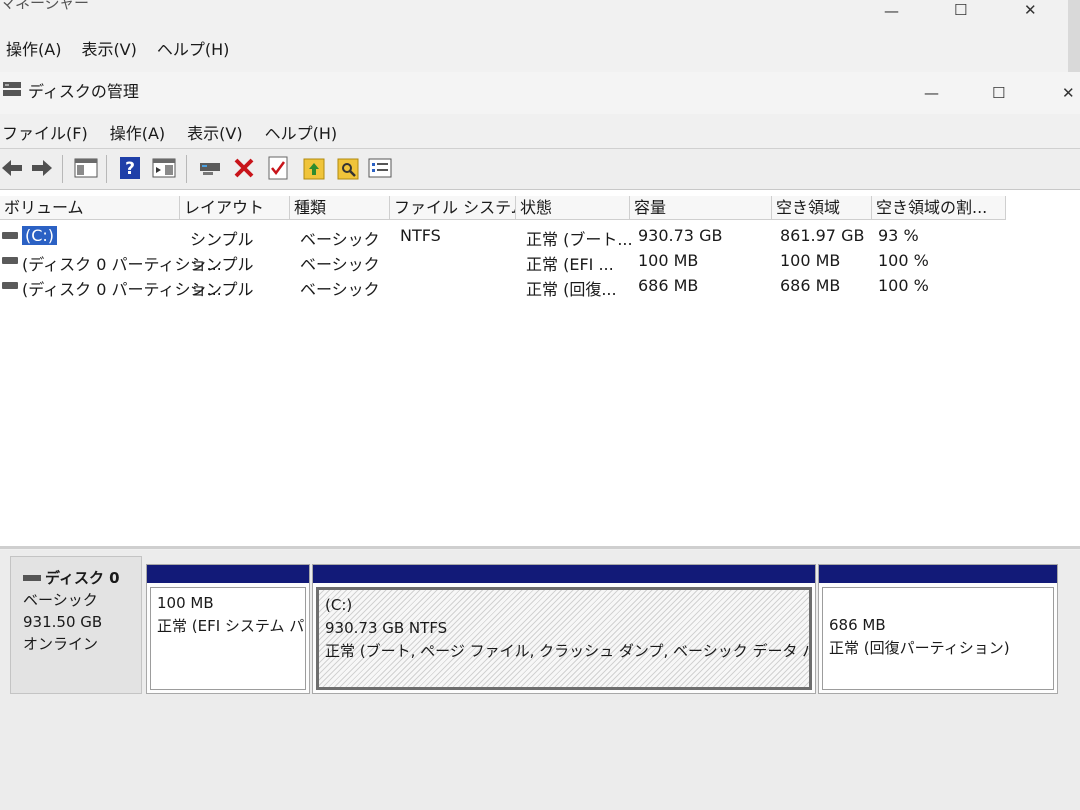 The image size is (1080, 810). Describe the element at coordinates (185, 603) in the screenshot. I see `partition-size: 100 MB` at that location.